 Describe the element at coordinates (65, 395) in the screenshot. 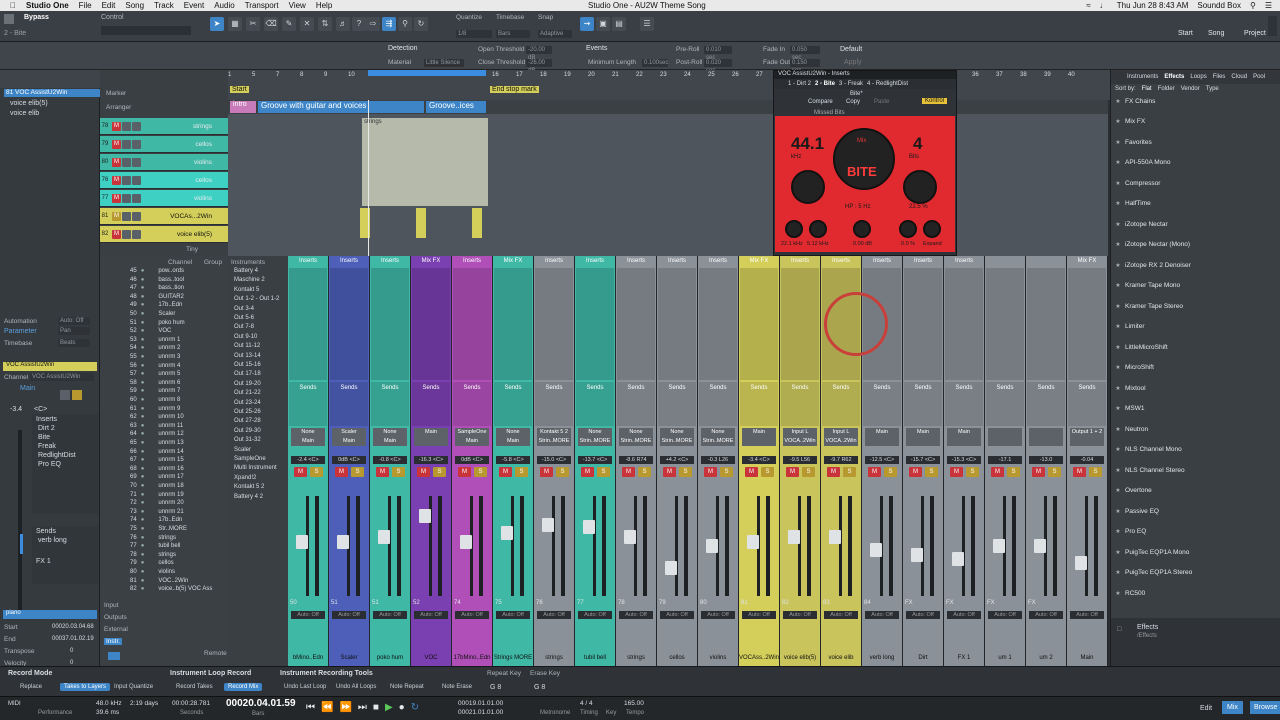

I see `mute-button` at that location.